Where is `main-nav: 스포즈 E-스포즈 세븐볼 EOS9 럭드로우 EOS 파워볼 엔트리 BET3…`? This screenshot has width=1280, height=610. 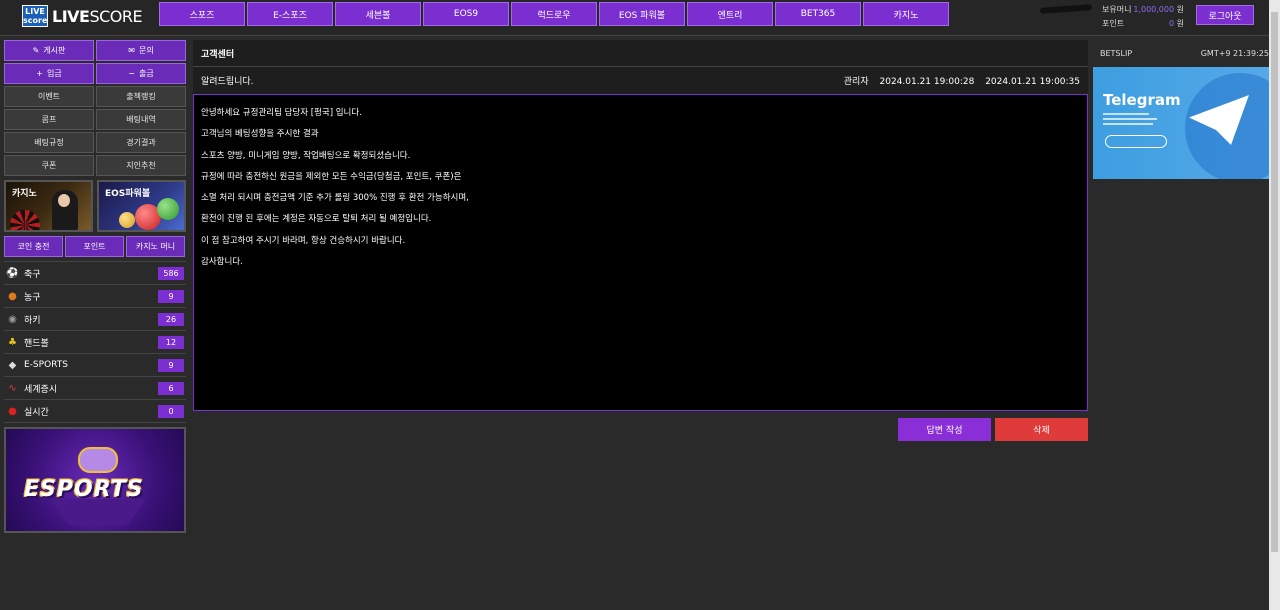 main-nav: 스포즈 E-스포즈 세븐볼 EOS9 럭드로우 EOS 파워볼 엔트리 BET3… is located at coordinates (555, 14).